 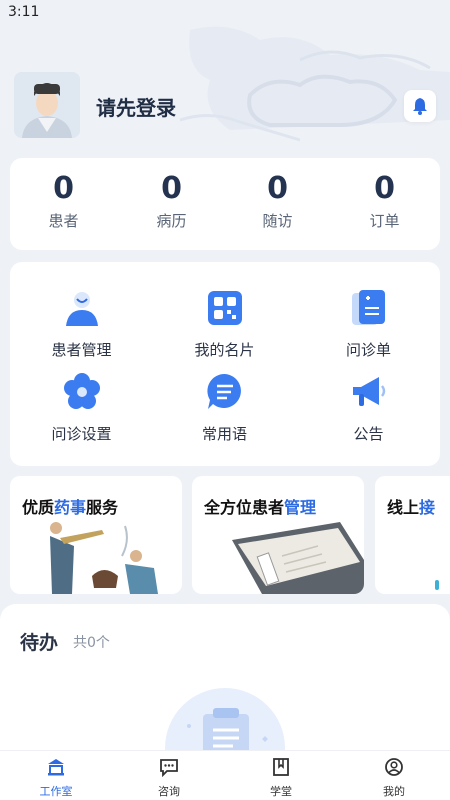 What do you see at coordinates (403, 507) in the screenshot?
I see `banner-title-prefix: 线上` at bounding box center [403, 507].